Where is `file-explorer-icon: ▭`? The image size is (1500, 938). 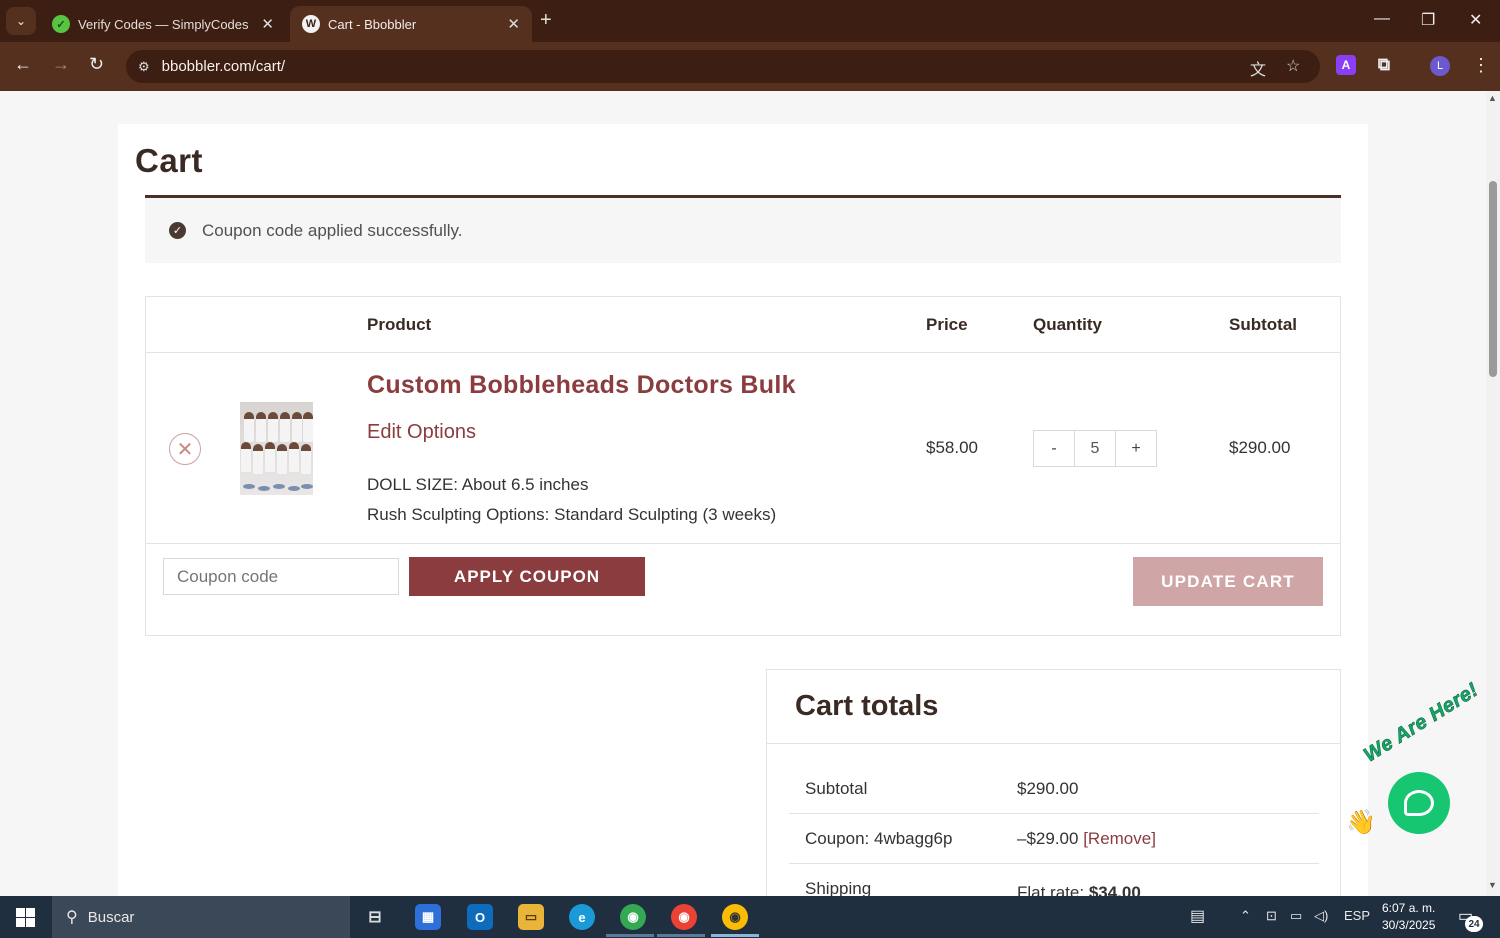
file-explorer-icon: ▭ is located at coordinates (531, 917).